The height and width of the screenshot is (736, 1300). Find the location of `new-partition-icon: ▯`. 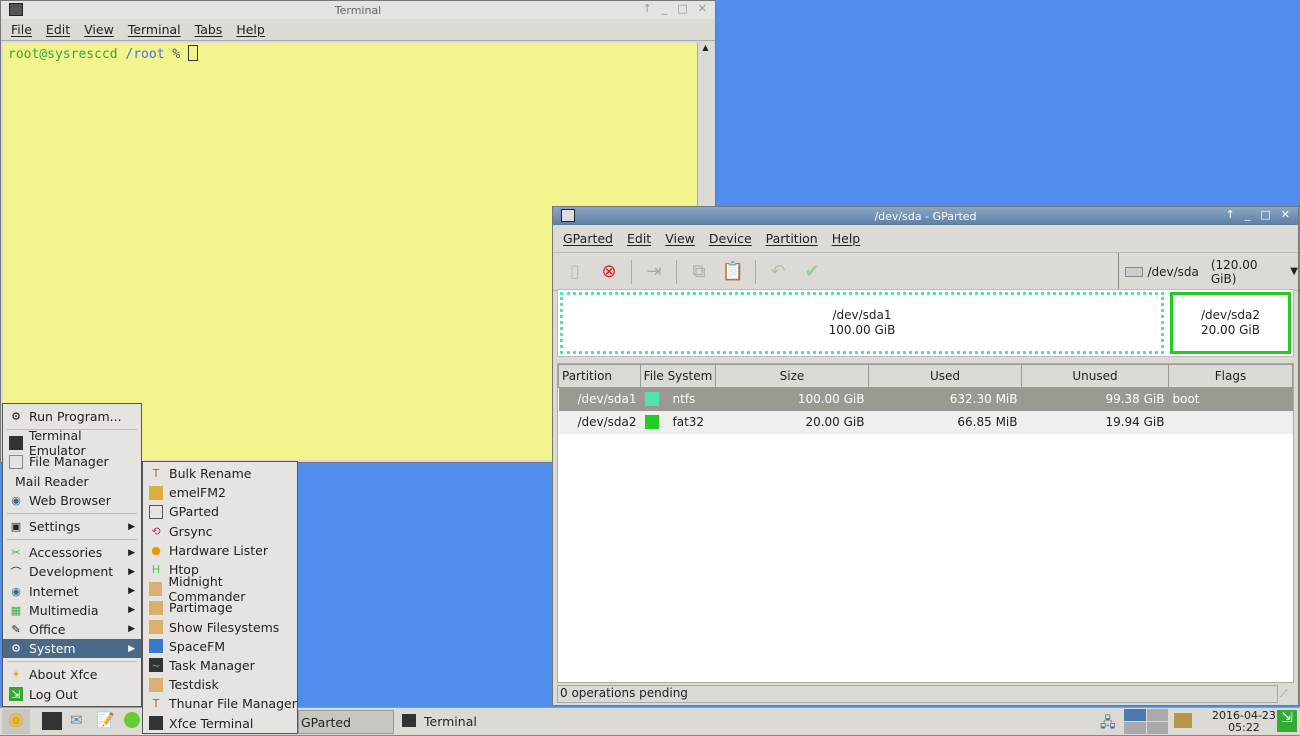

new-partition-icon: ▯ is located at coordinates (575, 272).